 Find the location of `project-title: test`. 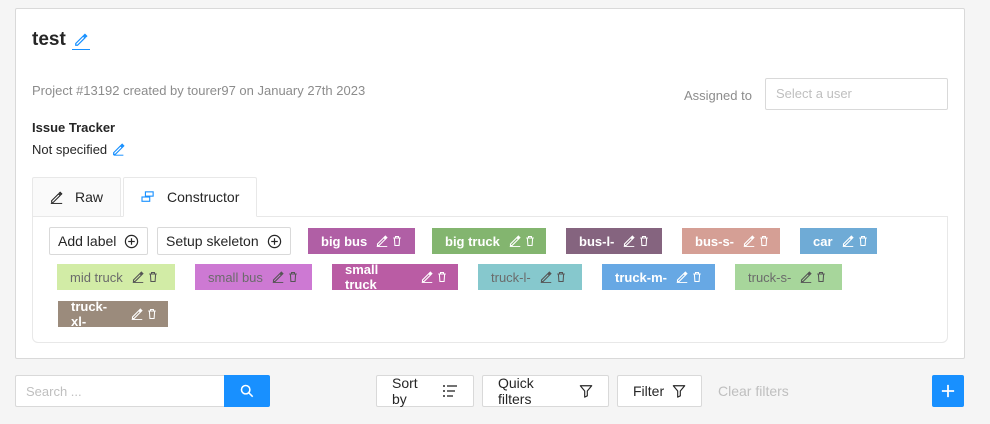

project-title: test is located at coordinates (49, 39).